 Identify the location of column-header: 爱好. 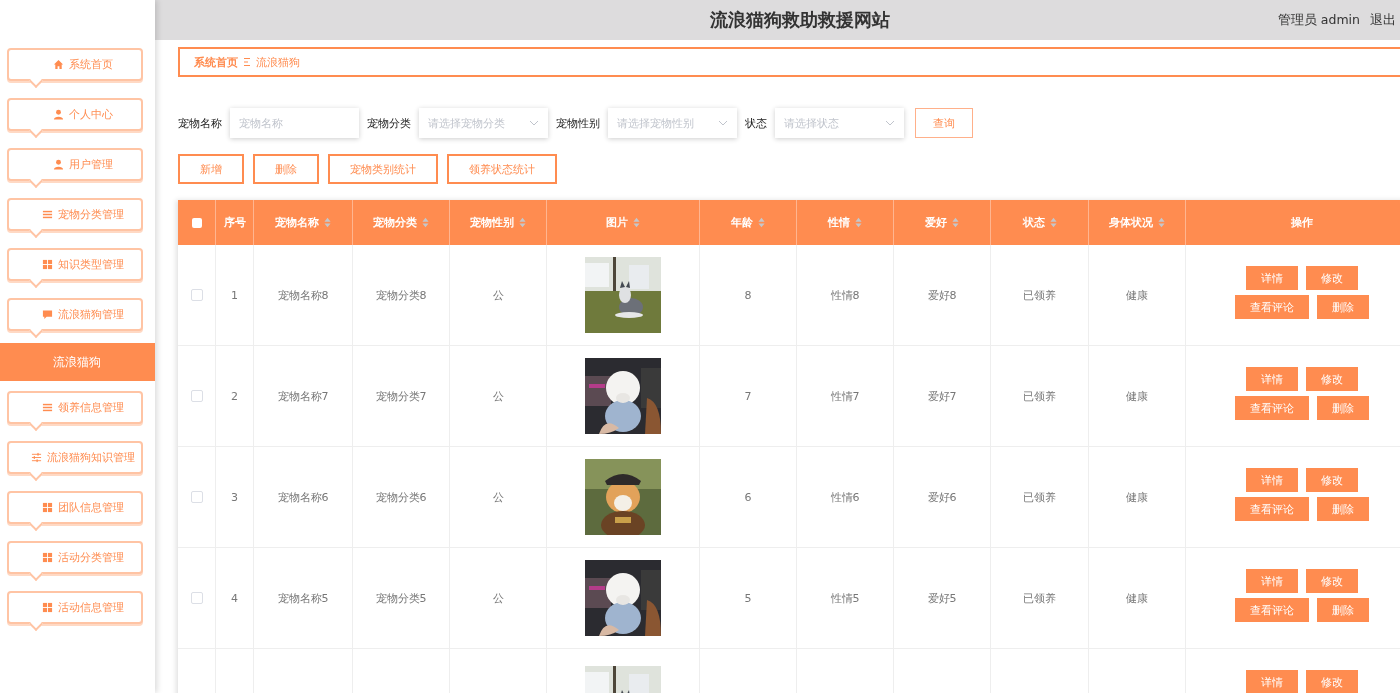
(942, 222).